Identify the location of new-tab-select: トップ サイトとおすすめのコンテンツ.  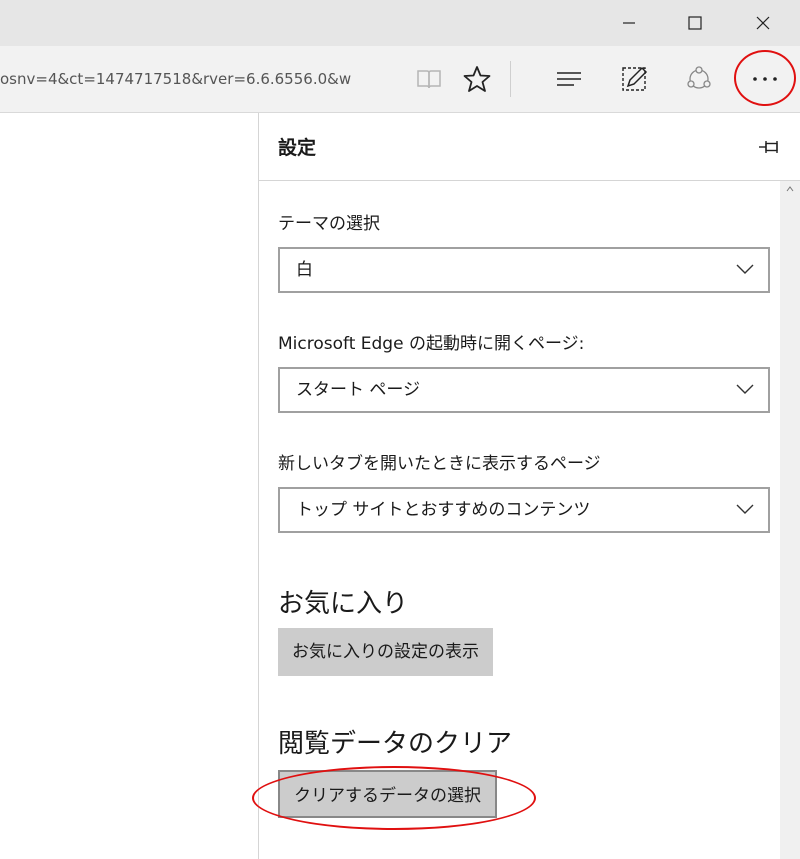
(524, 510).